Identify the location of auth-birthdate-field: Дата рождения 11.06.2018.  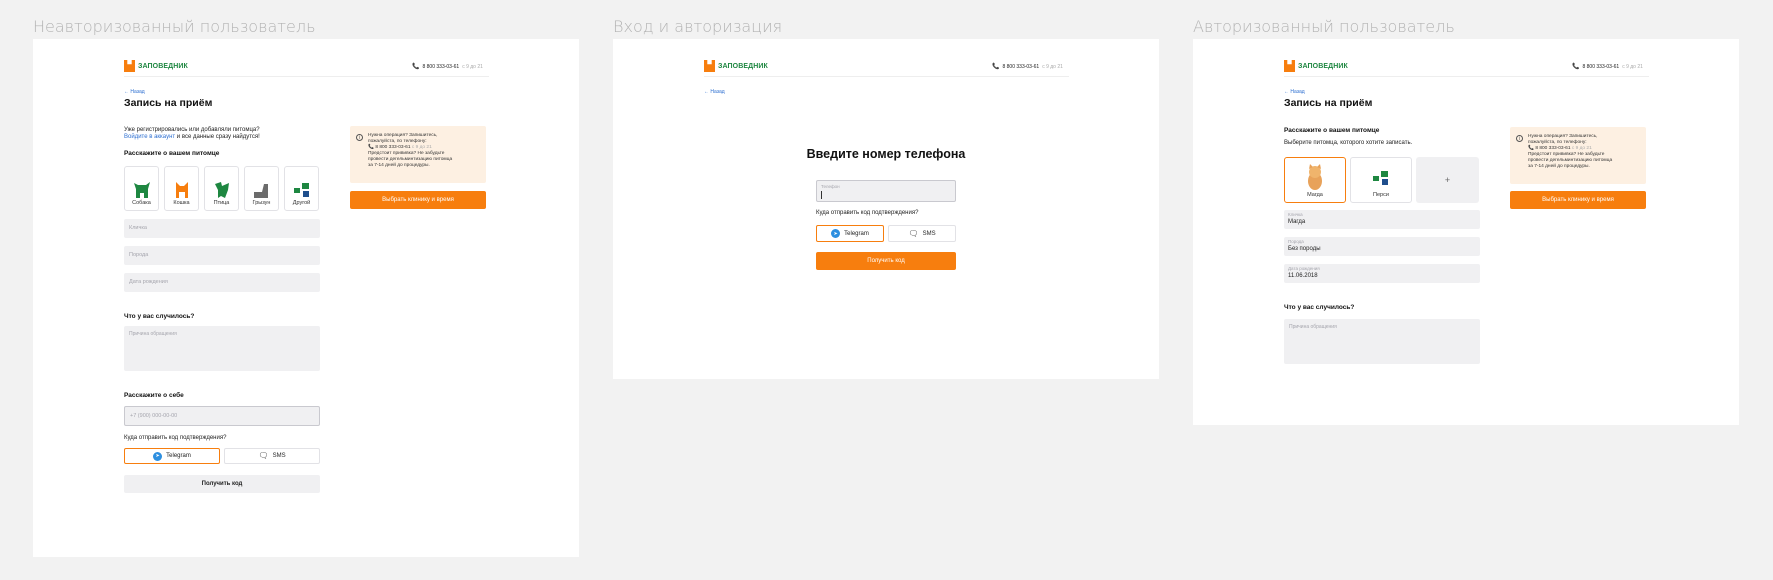
(1382, 273).